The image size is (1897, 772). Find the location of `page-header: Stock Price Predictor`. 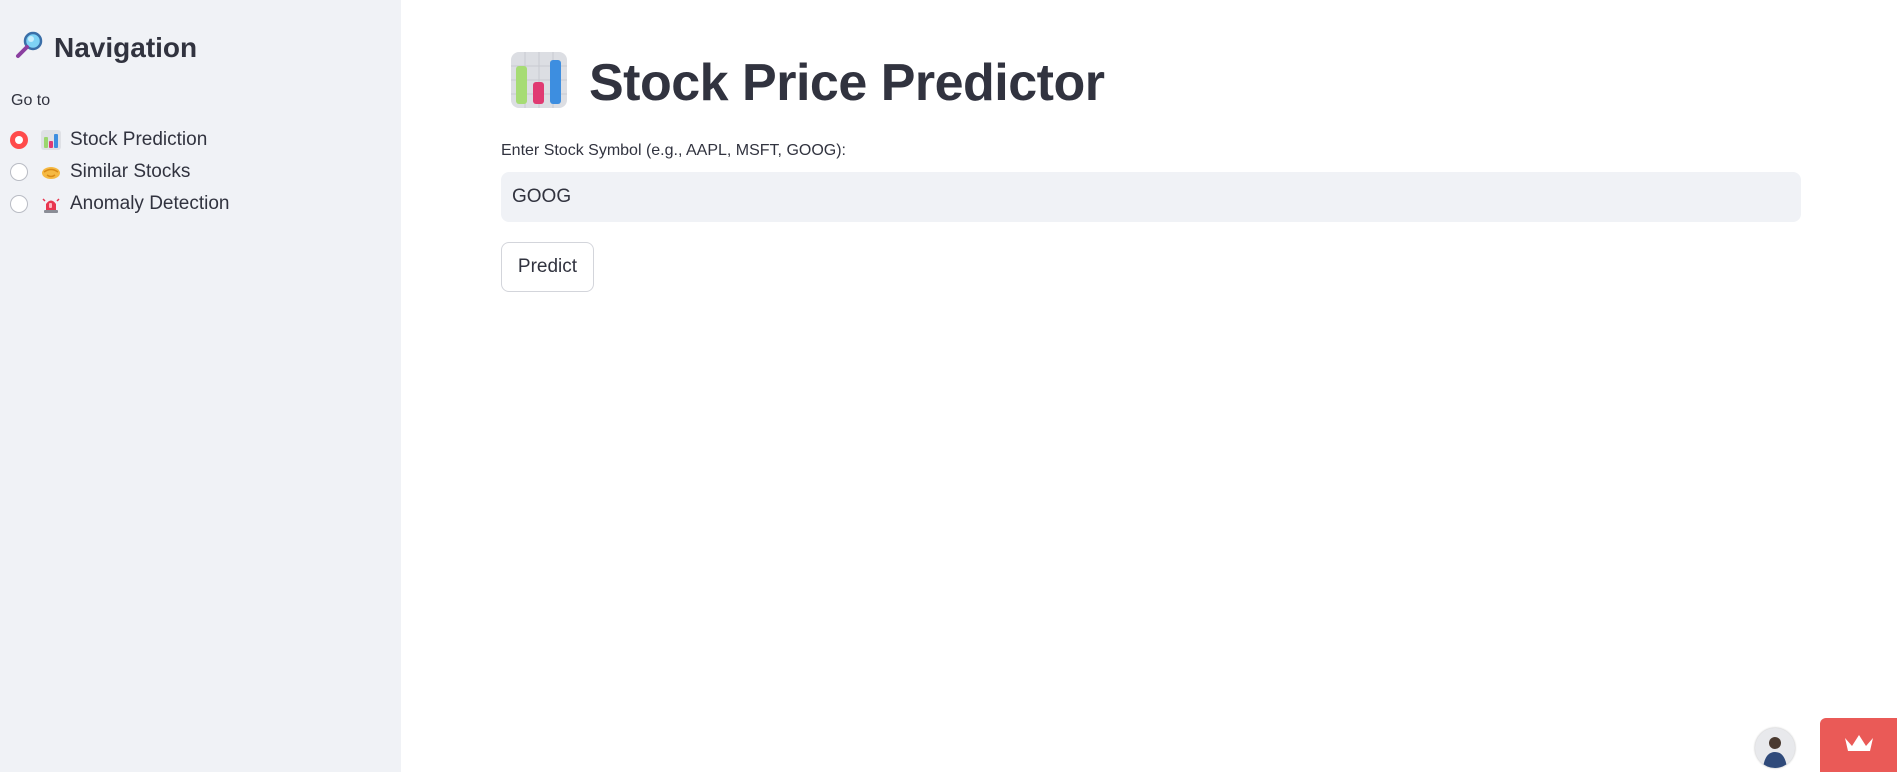

page-header: Stock Price Predictor is located at coordinates (808, 82).